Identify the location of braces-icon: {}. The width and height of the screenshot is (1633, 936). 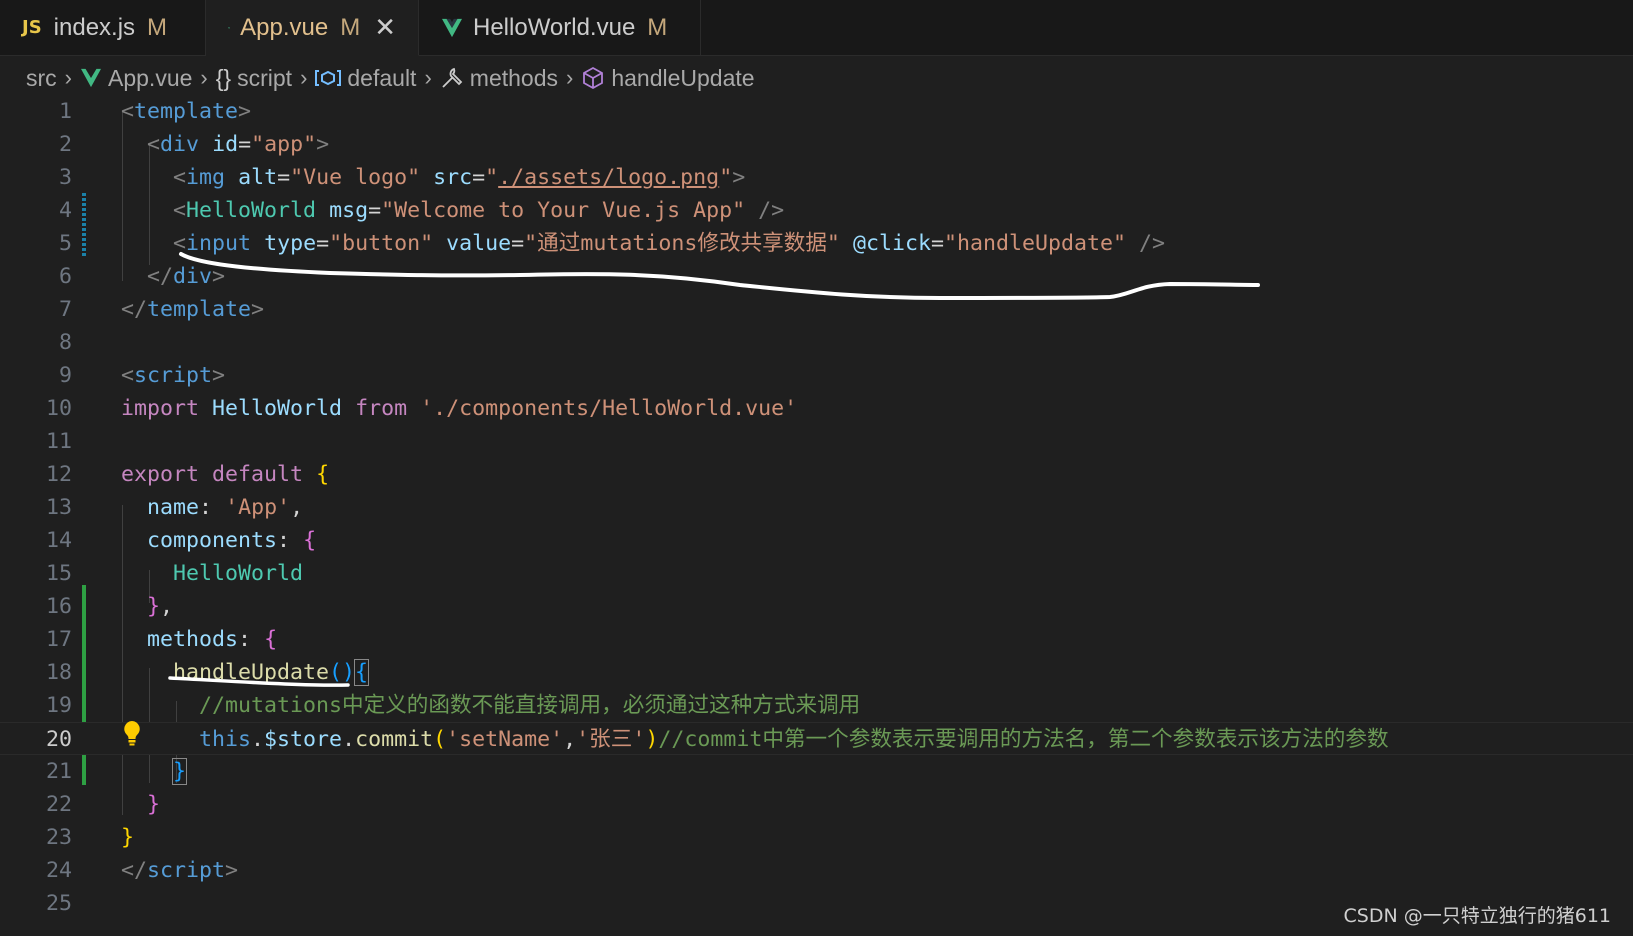
(223, 77).